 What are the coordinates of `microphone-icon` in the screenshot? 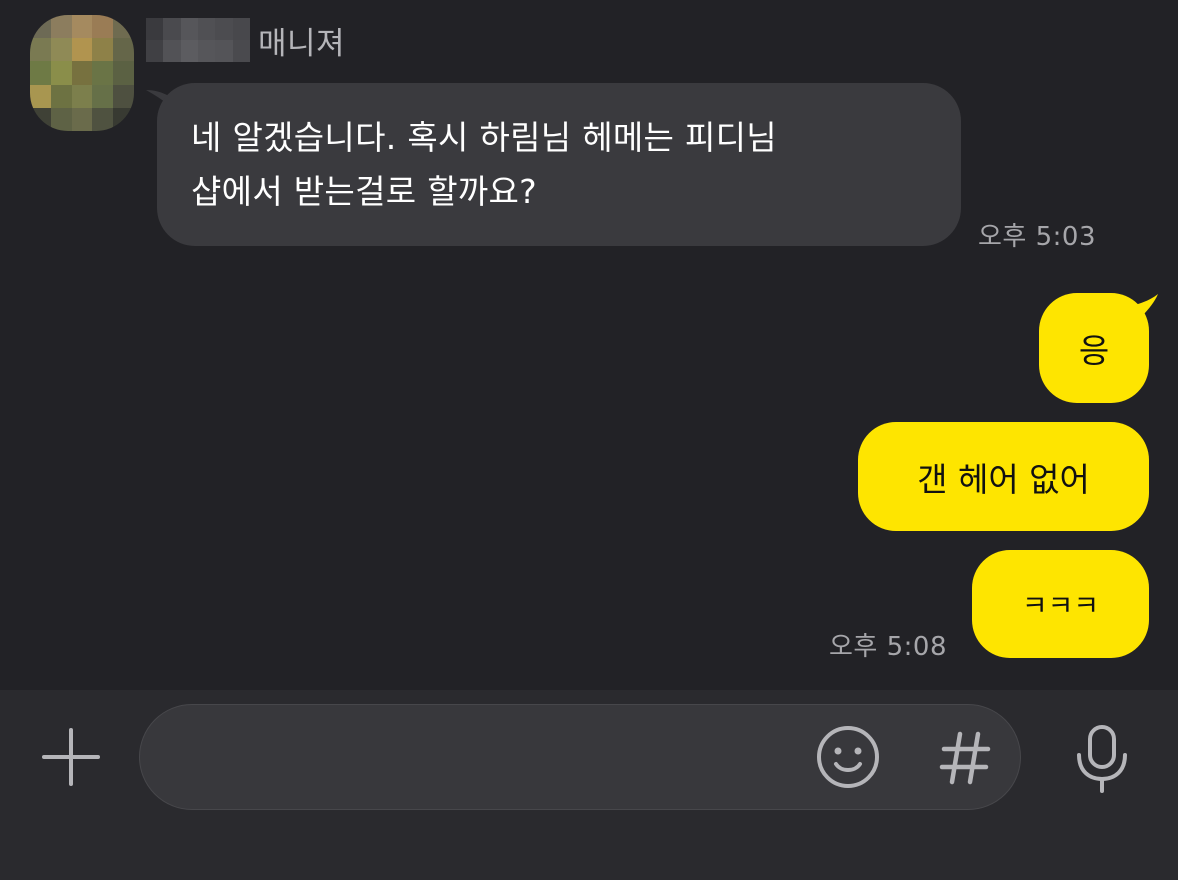 It's located at (1102, 759).